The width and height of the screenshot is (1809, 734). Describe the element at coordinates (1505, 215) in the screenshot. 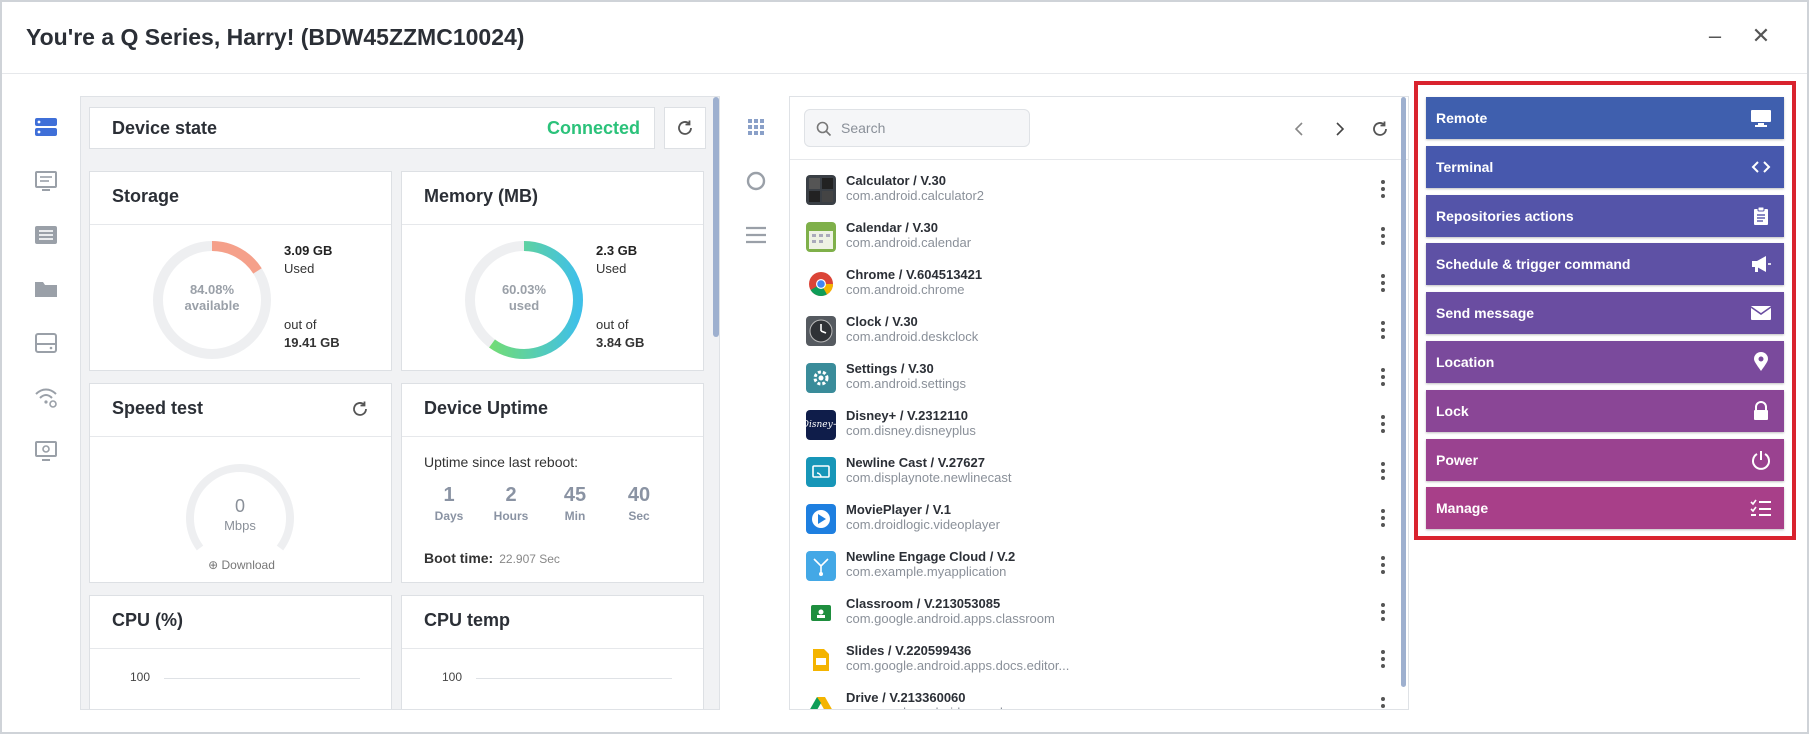

I see `action-label: Repositories actions` at that location.